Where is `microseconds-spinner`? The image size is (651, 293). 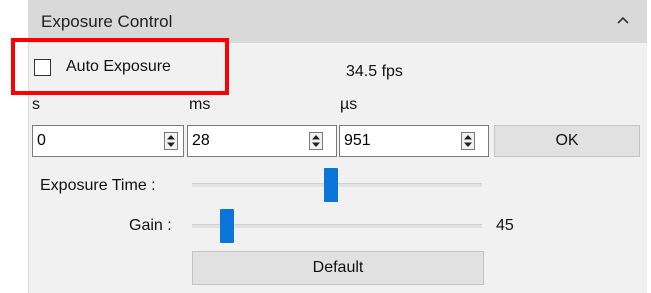 microseconds-spinner is located at coordinates (414, 141).